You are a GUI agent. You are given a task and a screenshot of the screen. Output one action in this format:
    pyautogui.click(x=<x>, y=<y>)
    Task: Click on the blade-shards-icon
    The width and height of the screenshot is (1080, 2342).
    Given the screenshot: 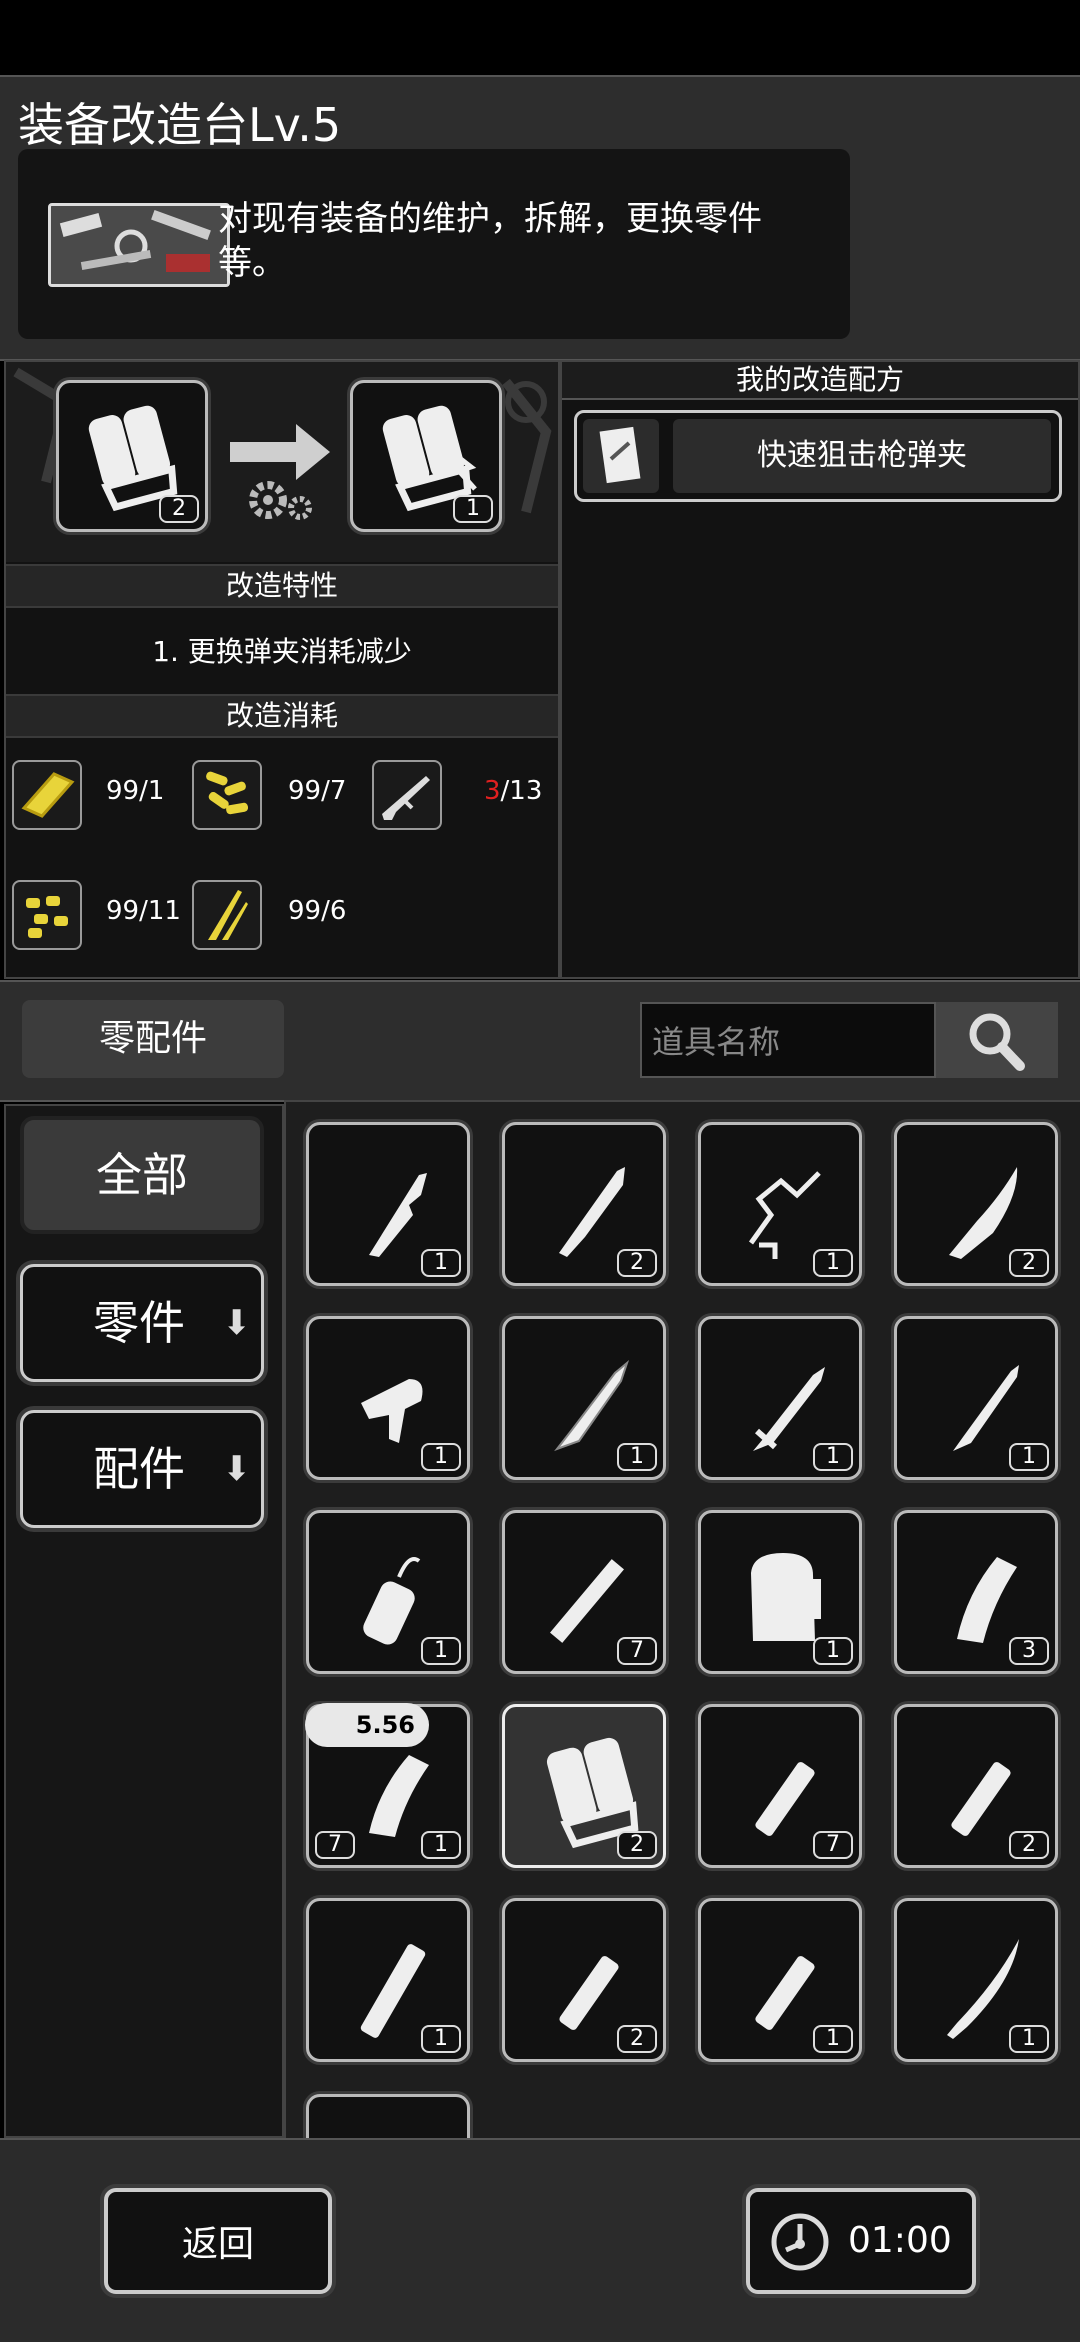 What is the action you would take?
    pyautogui.click(x=227, y=915)
    